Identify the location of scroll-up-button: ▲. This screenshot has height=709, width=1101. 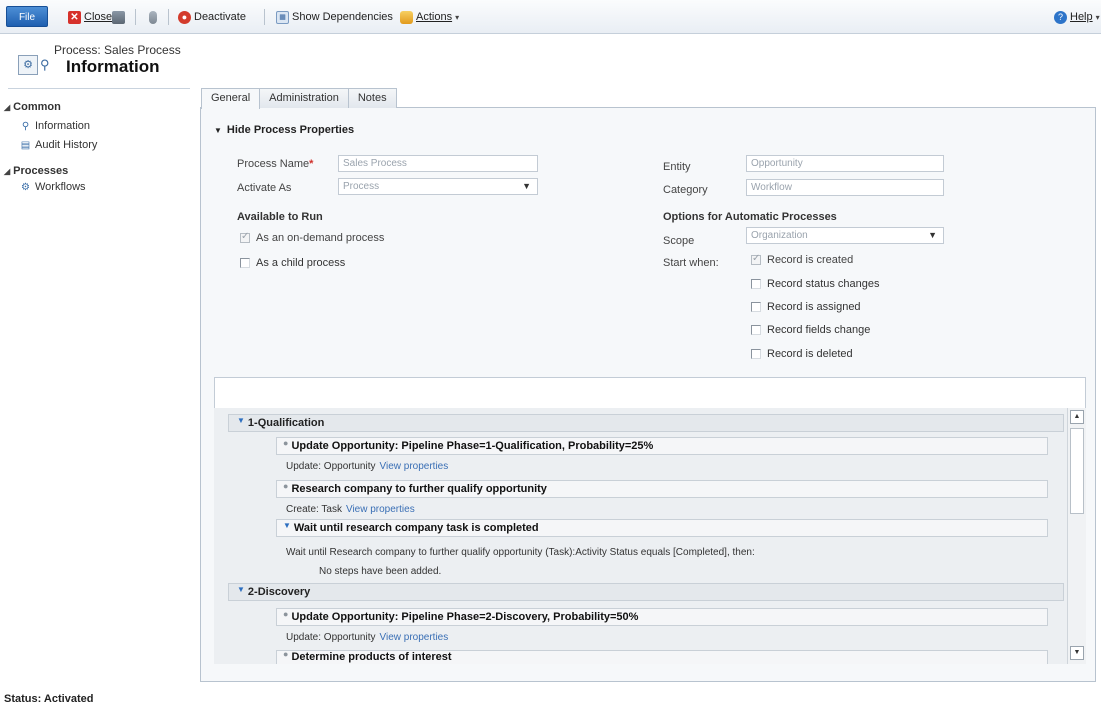
(1077, 417).